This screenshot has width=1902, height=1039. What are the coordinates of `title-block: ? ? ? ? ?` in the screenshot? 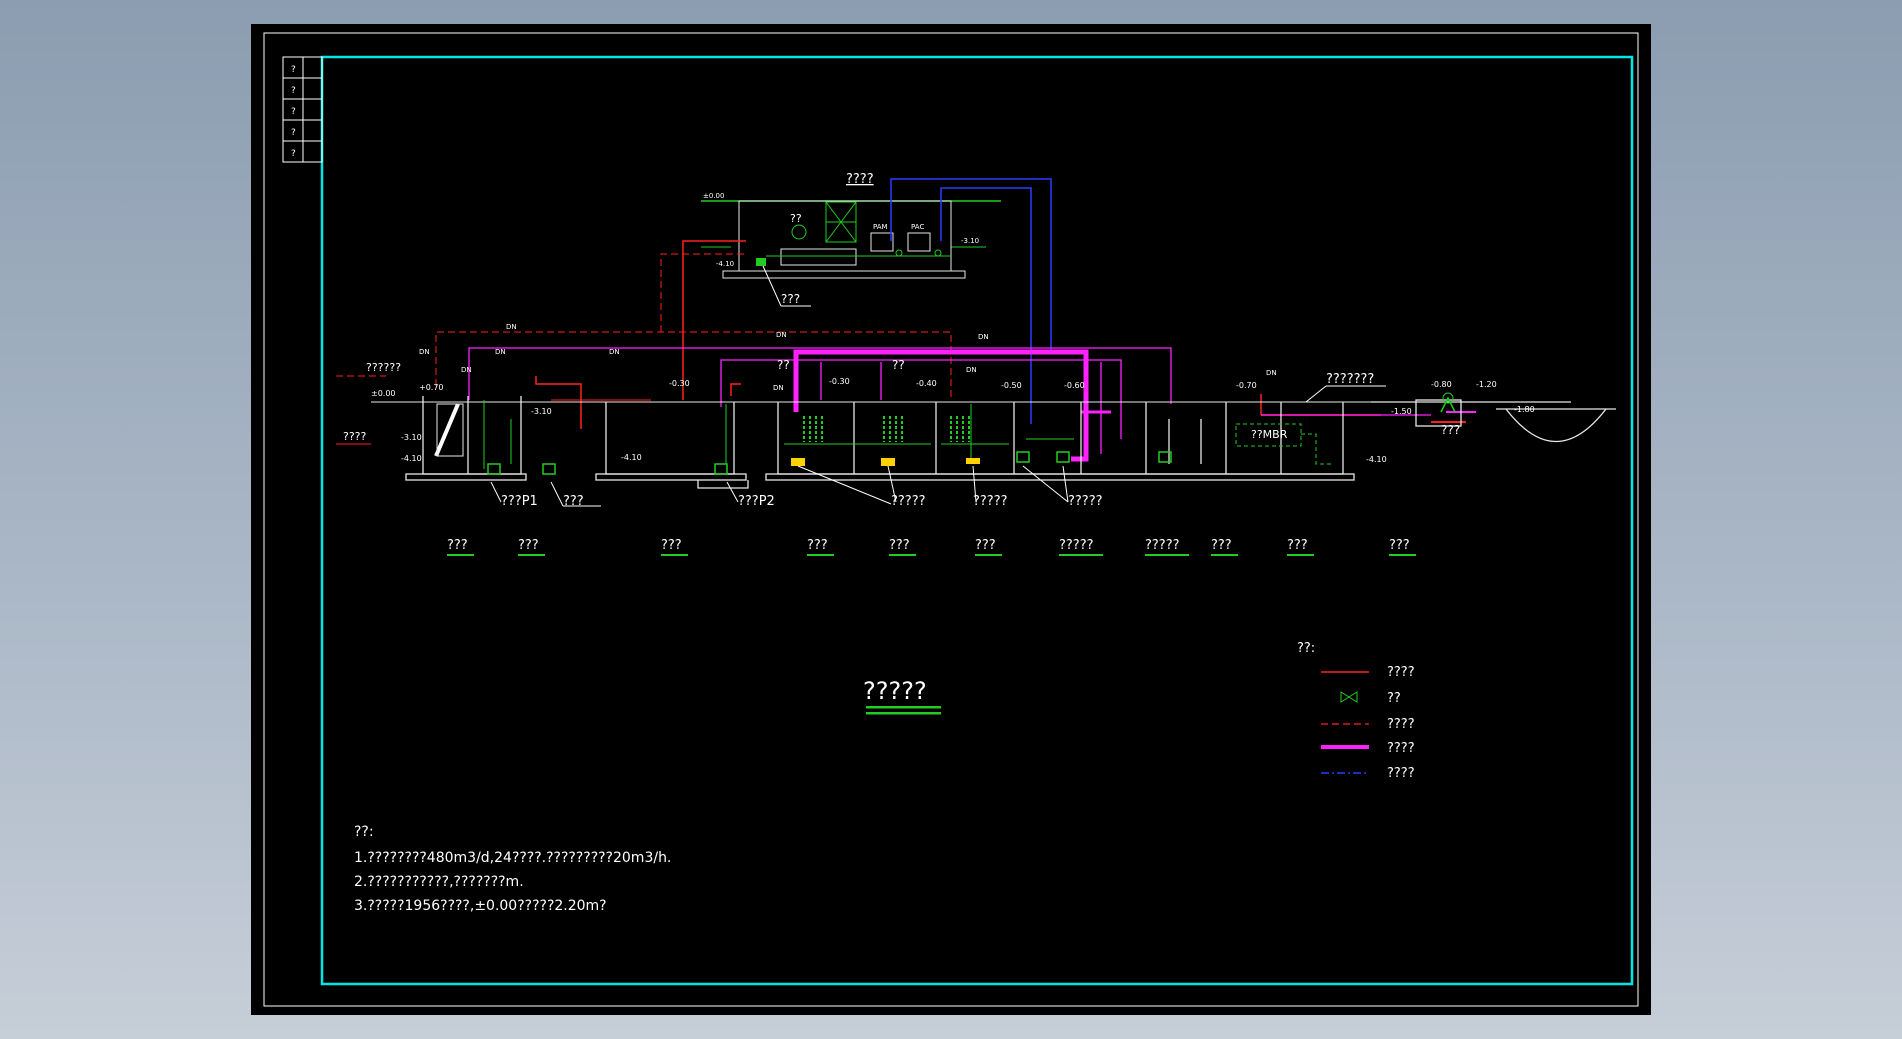 It's located at (302, 109).